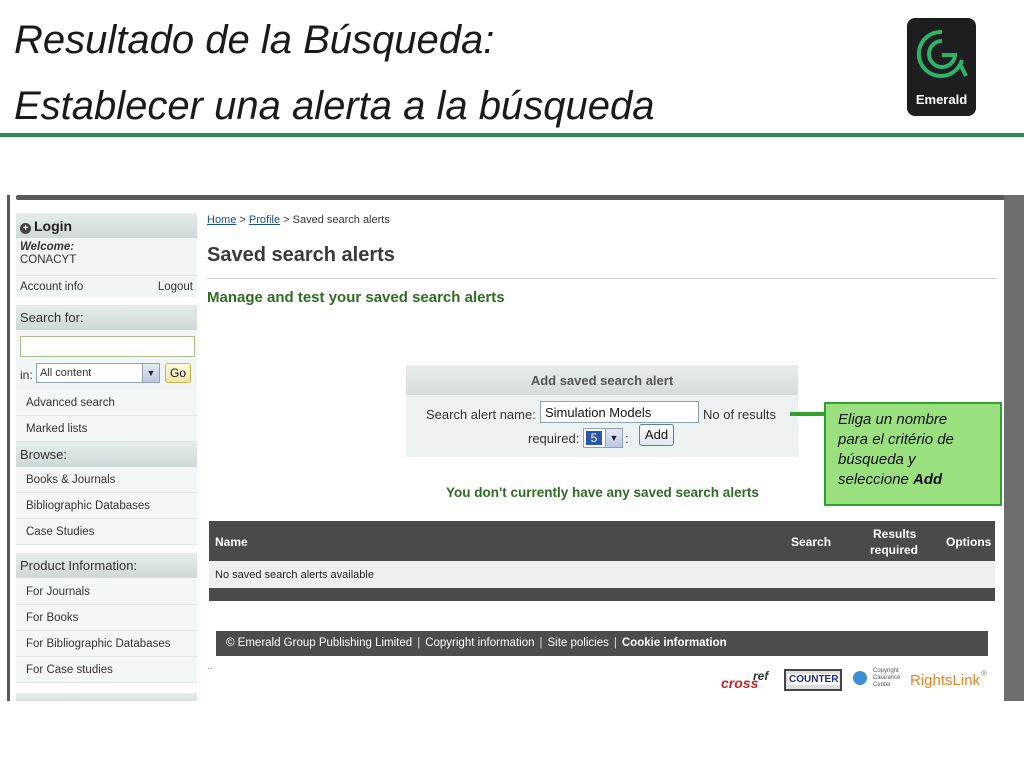  I want to click on add-button: Add, so click(656, 435).